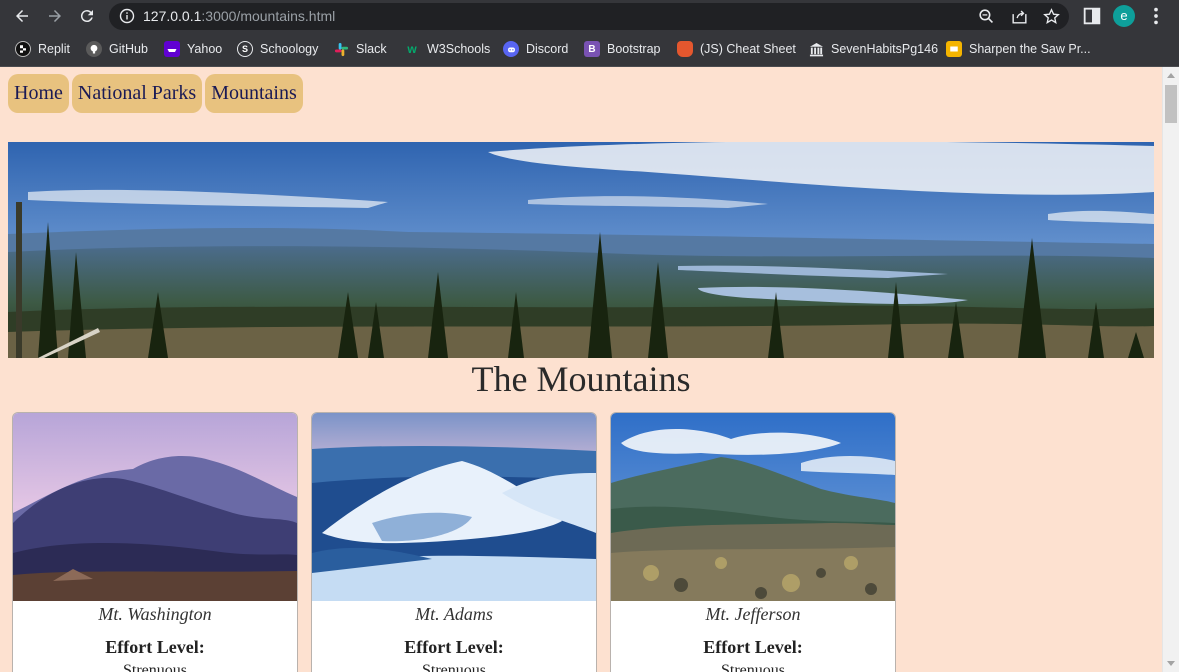 The width and height of the screenshot is (1179, 672). I want to click on browser-toolbar: 127.0.0.1:3000/mountains.html e, so click(589, 16).